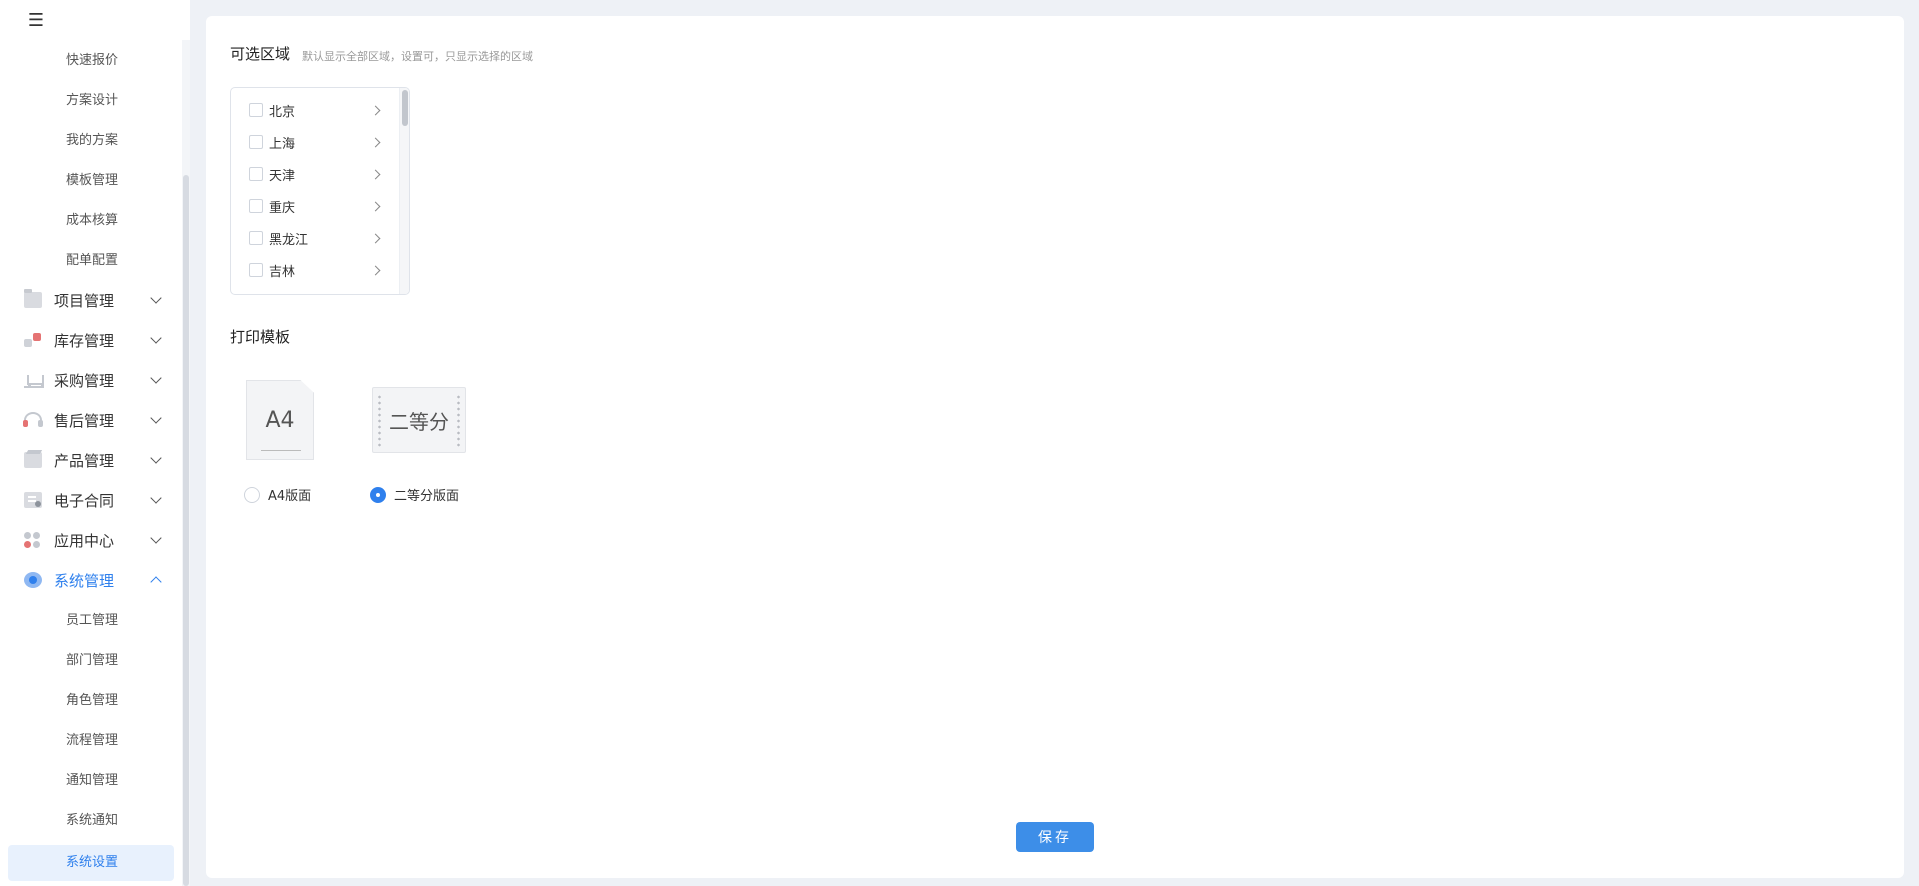 Image resolution: width=1919 pixels, height=886 pixels. What do you see at coordinates (315, 270) in the screenshot?
I see `region-item-jilin: 吉林` at bounding box center [315, 270].